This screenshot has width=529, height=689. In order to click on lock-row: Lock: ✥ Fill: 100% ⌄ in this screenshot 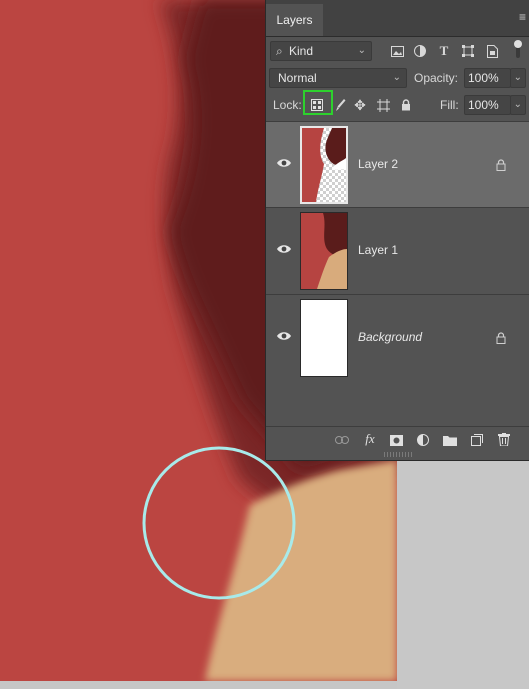, I will do `click(397, 103)`.